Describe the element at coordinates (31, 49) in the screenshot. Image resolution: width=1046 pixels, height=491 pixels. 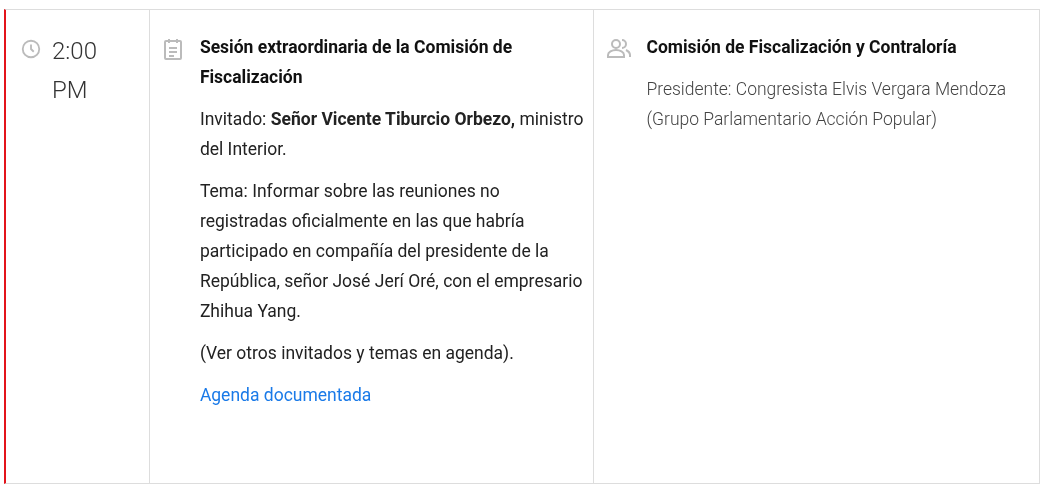
I see `clock-icon` at that location.